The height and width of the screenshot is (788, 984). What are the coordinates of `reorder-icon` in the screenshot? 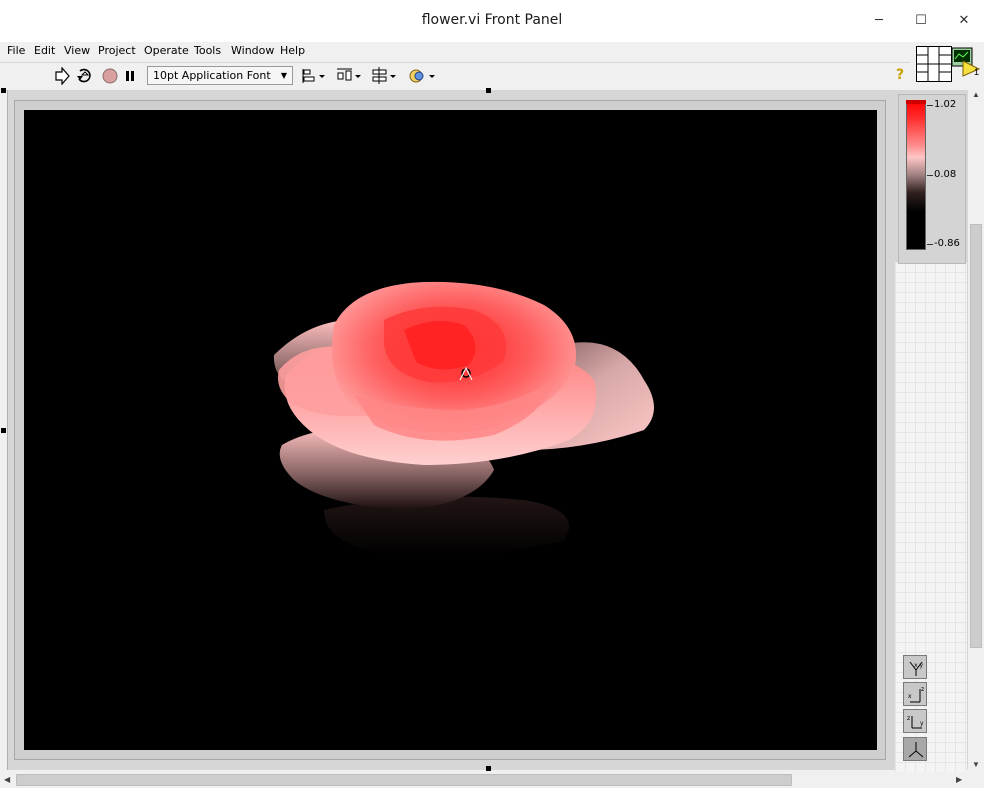 It's located at (422, 76).